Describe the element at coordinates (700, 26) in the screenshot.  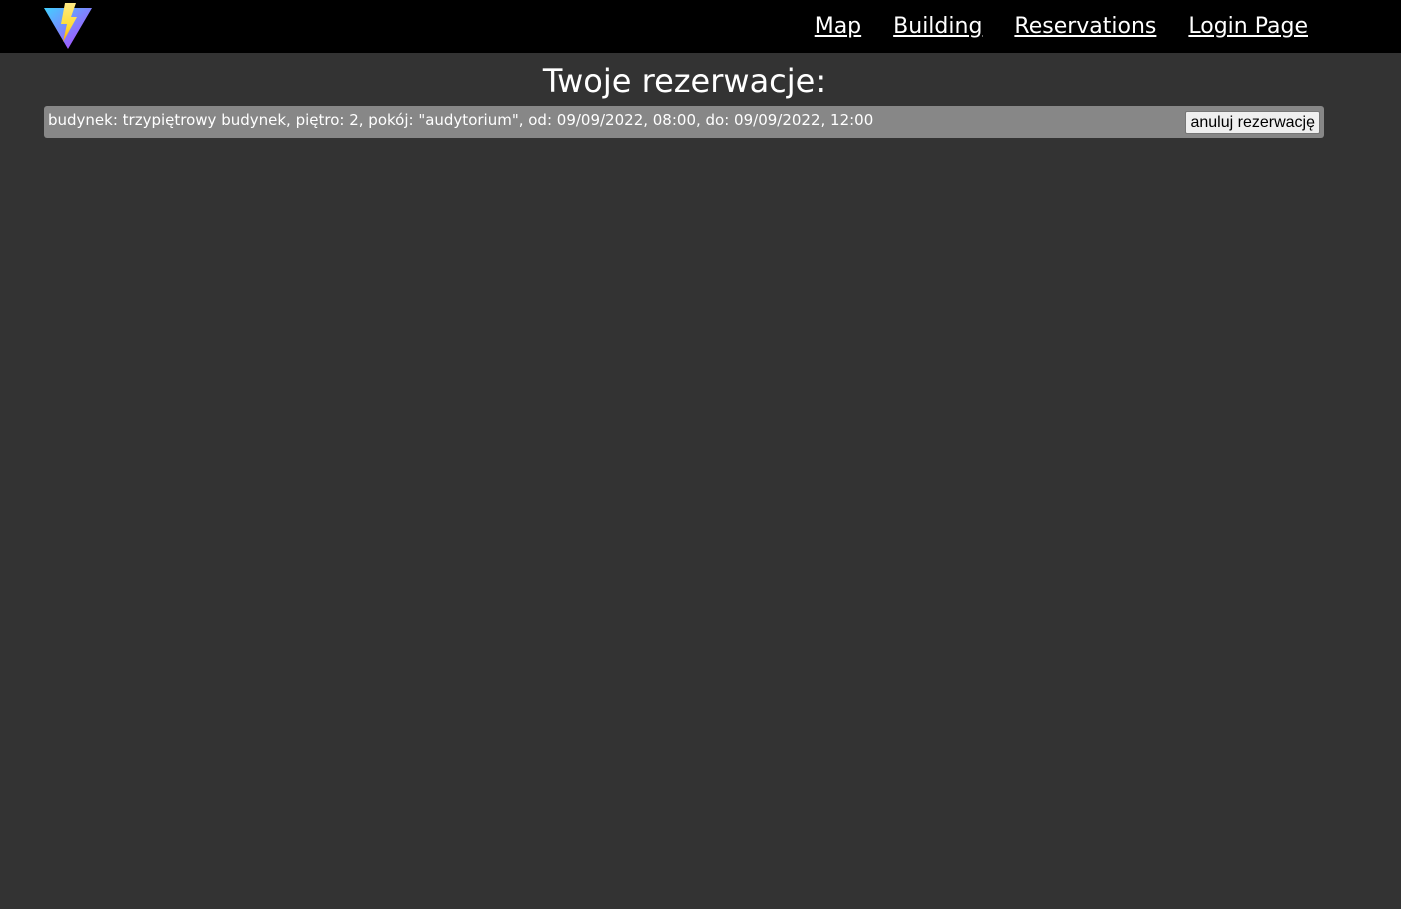
I see `top-navbar: Map Building Reservations Login Page` at that location.